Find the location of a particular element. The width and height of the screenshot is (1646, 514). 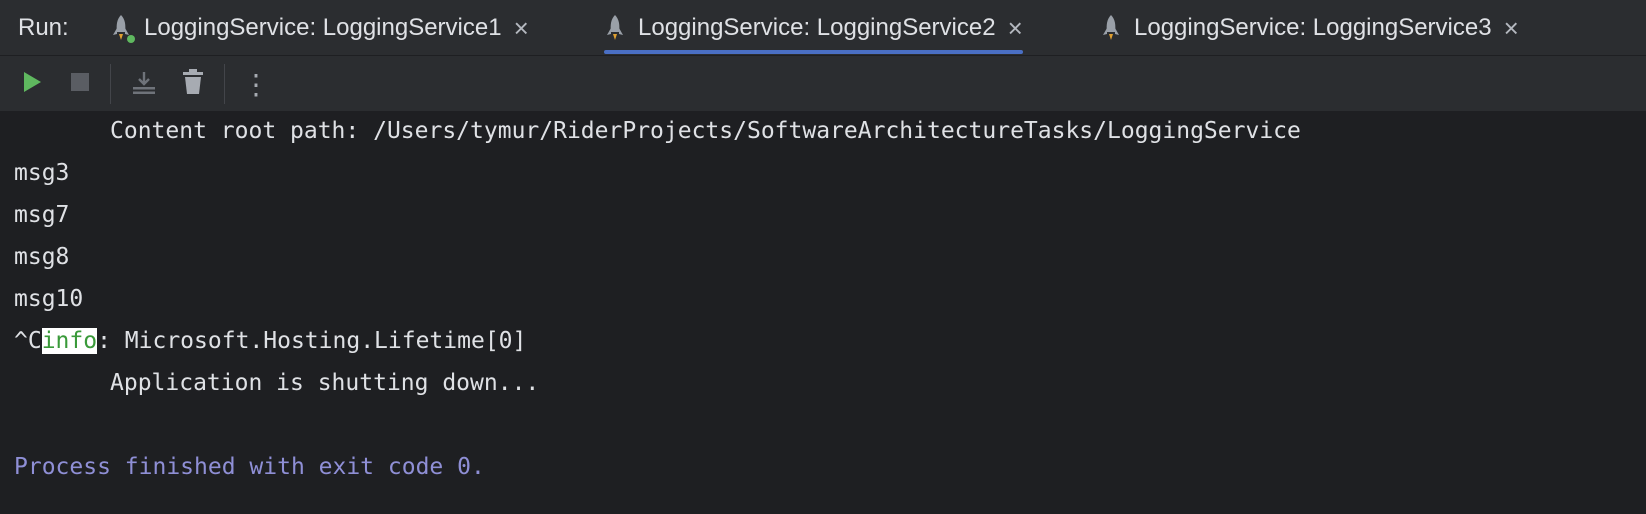

info-level-badge: info is located at coordinates (69, 341).